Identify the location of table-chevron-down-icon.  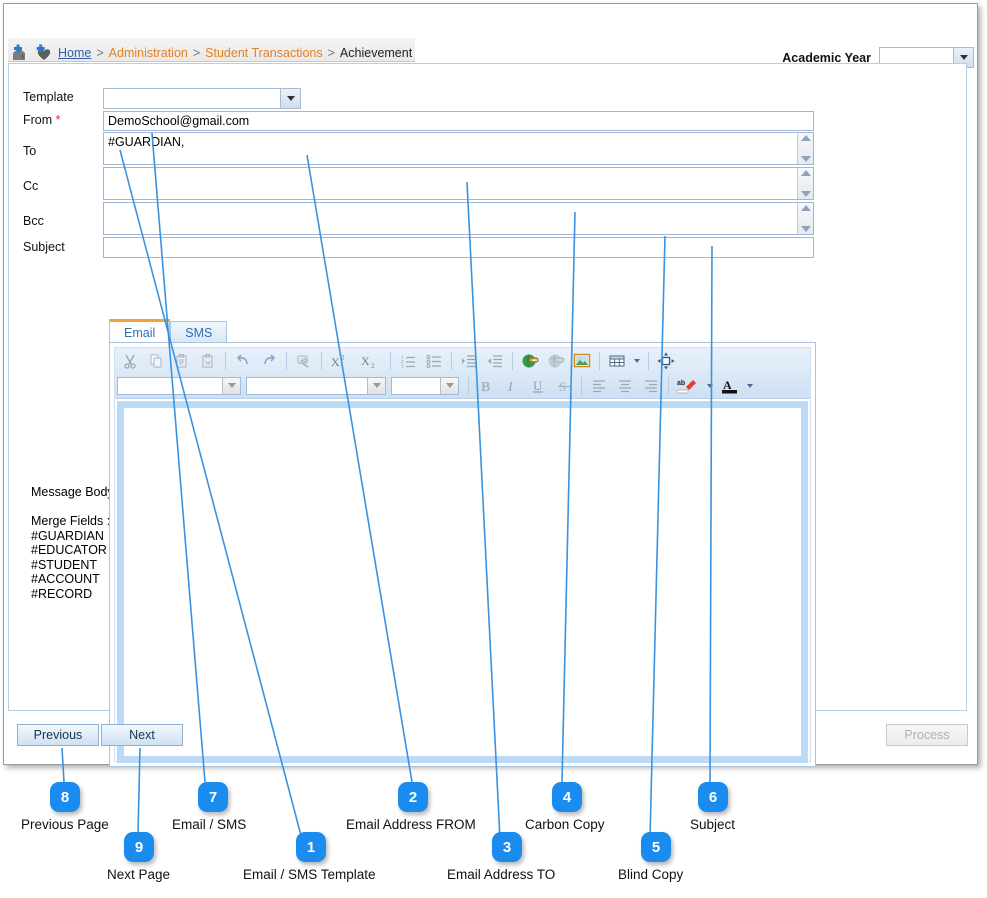
(637, 360).